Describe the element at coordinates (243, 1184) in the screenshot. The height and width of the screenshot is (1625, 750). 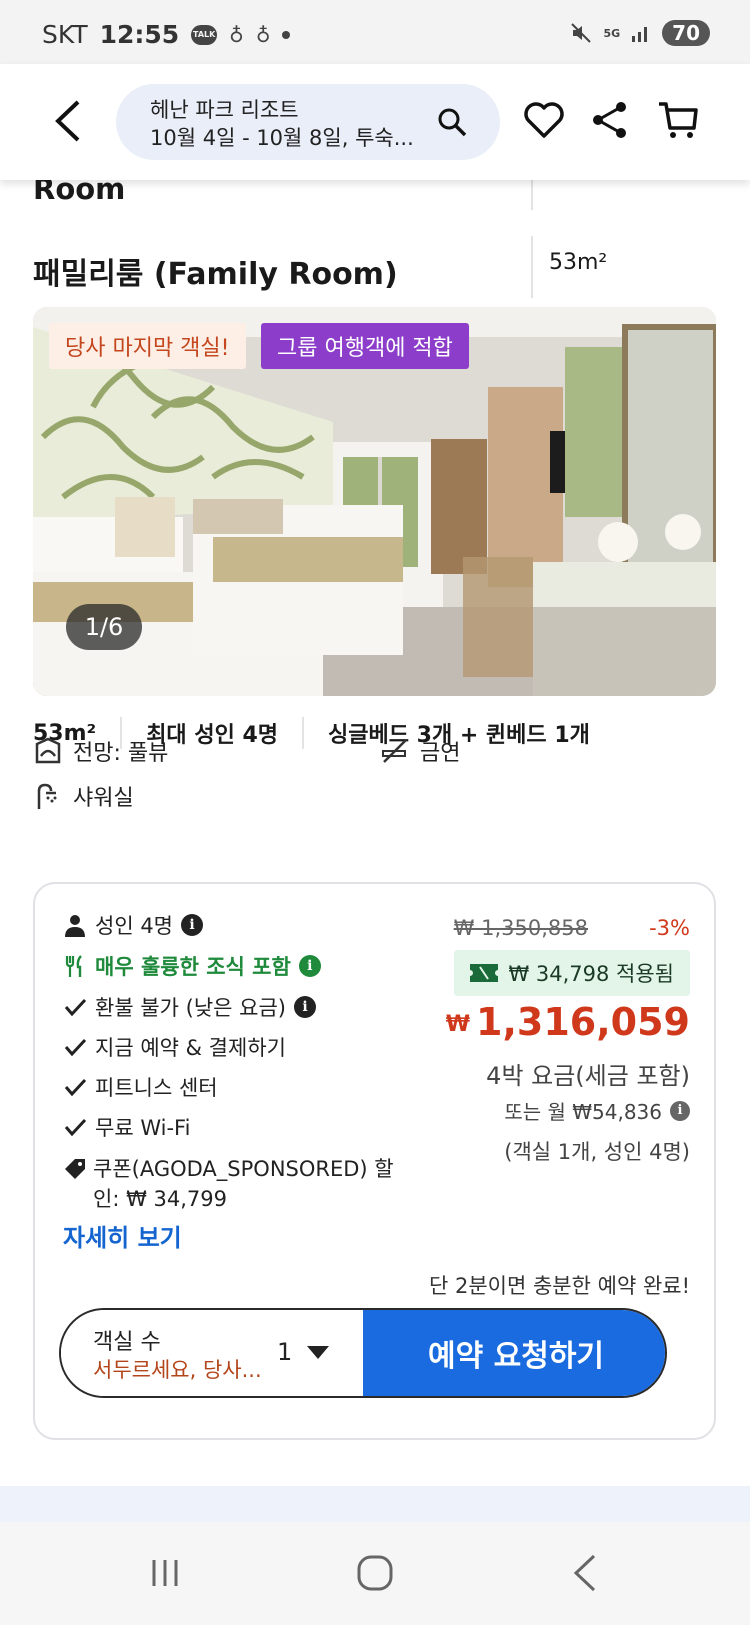
I see `offer-coupon: 쿠폰(AGODA_SPONSORED) 할 인: ₩ 34,799` at that location.